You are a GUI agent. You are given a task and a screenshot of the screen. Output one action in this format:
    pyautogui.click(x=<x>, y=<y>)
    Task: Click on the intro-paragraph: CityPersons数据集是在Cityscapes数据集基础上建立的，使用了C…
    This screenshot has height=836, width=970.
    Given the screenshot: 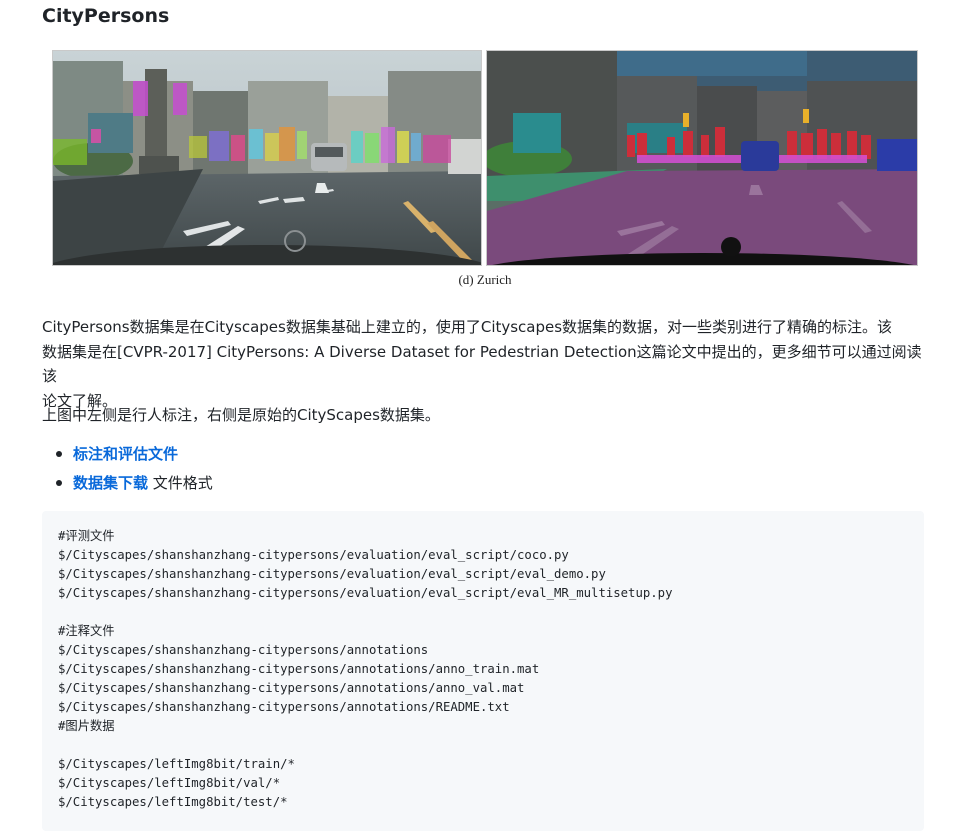 What is the action you would take?
    pyautogui.click(x=486, y=364)
    